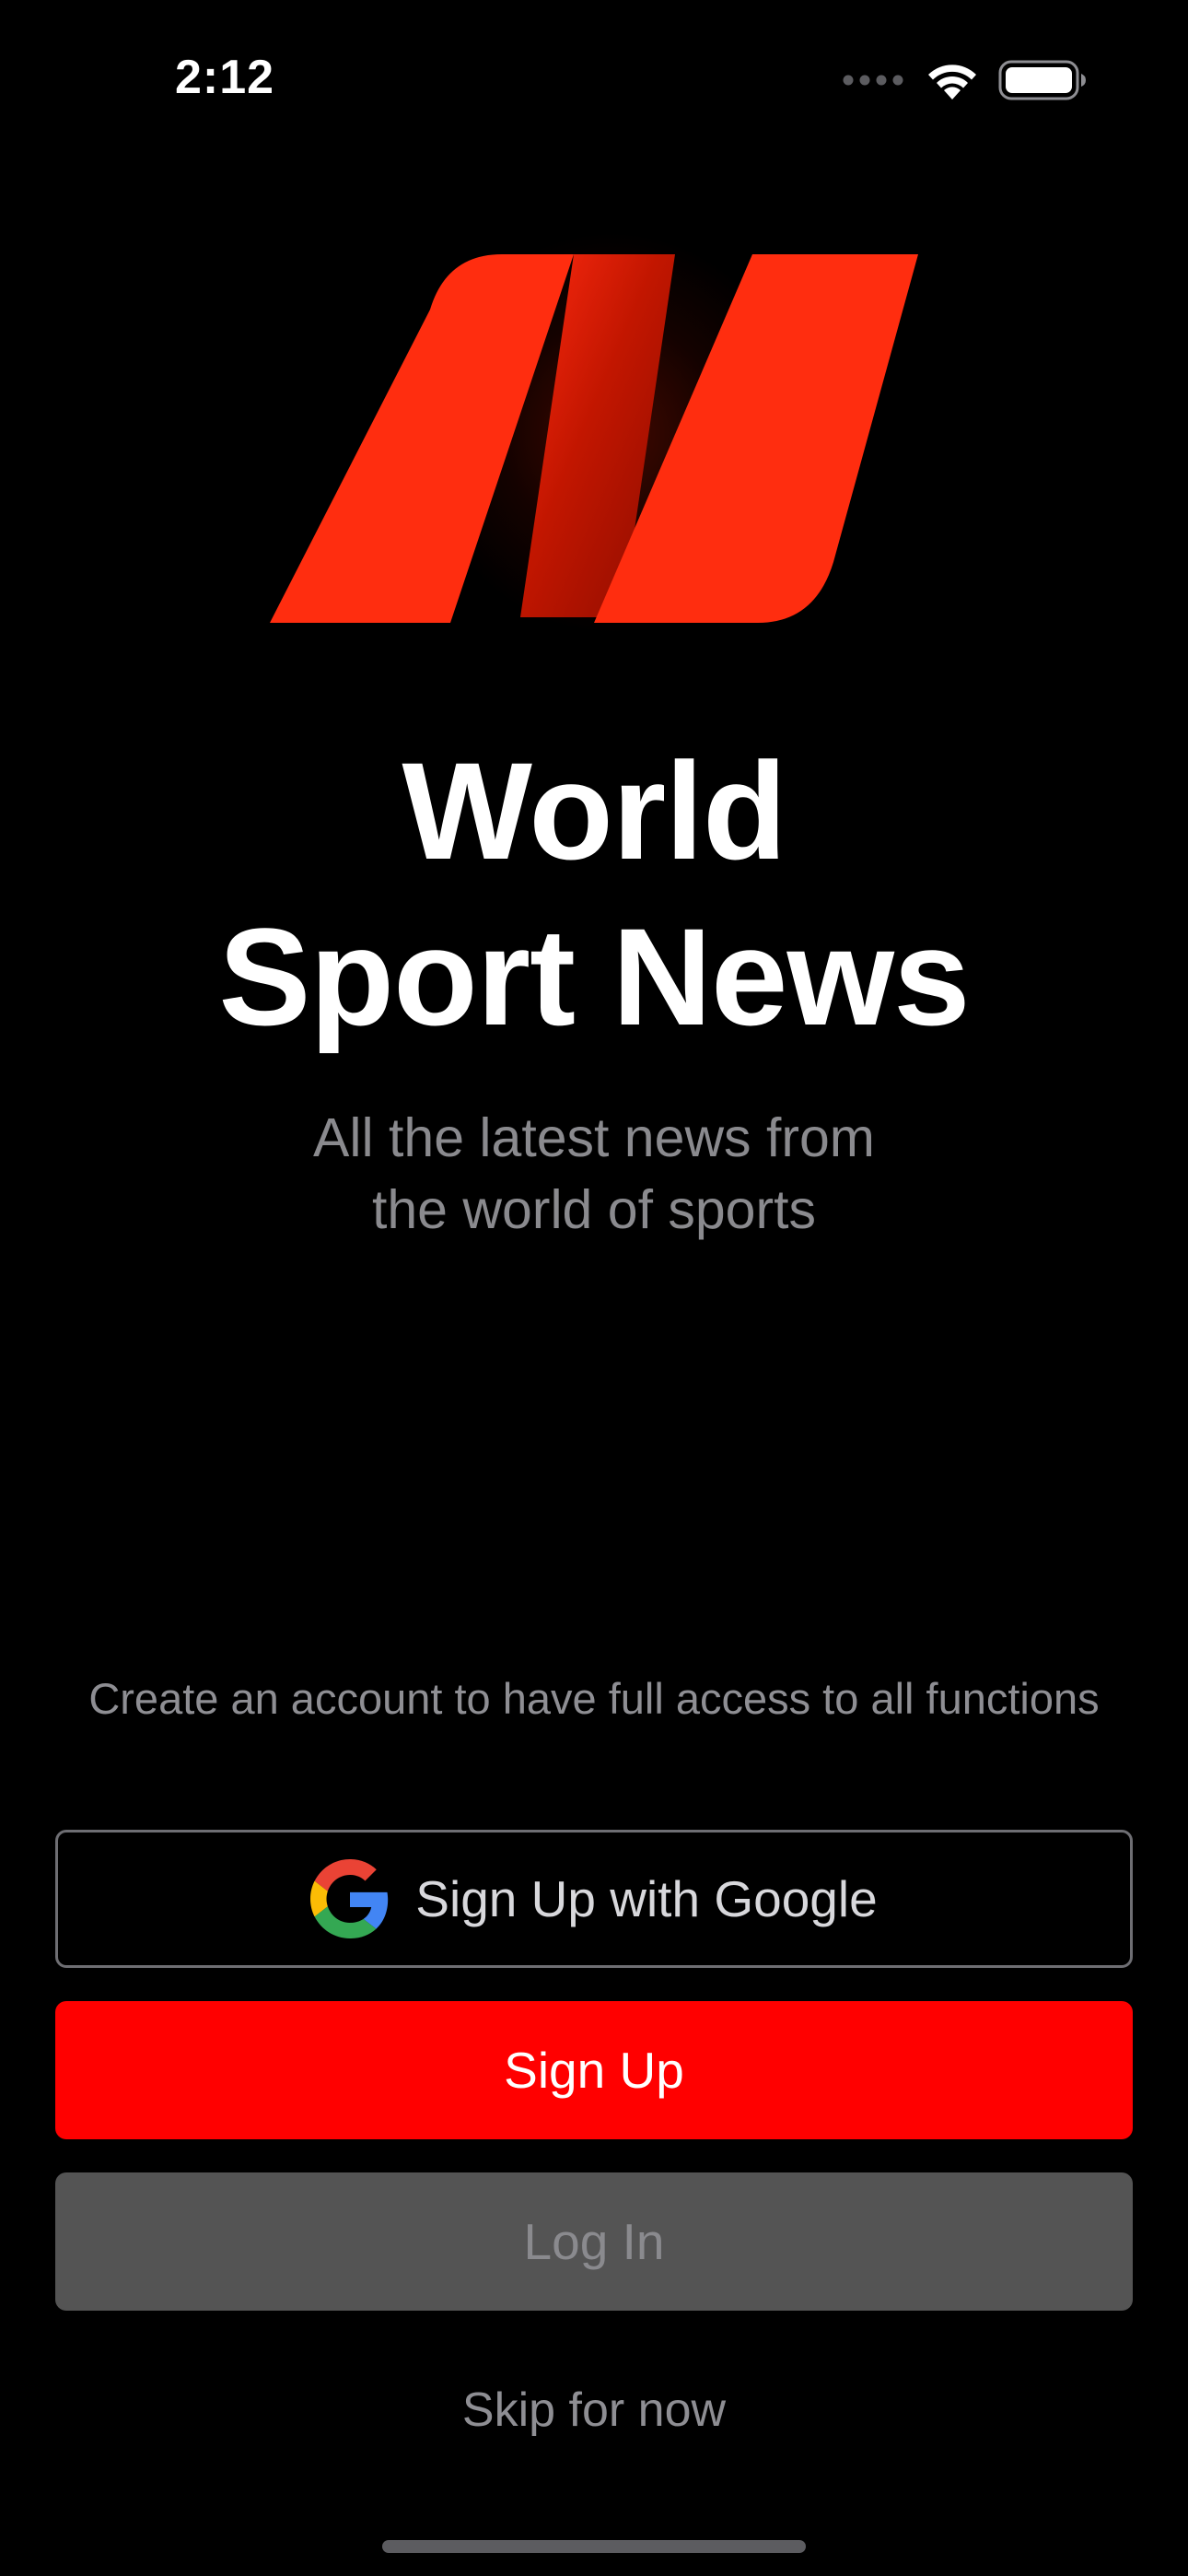 The image size is (1188, 2576). I want to click on login-button: Log In, so click(594, 2241).